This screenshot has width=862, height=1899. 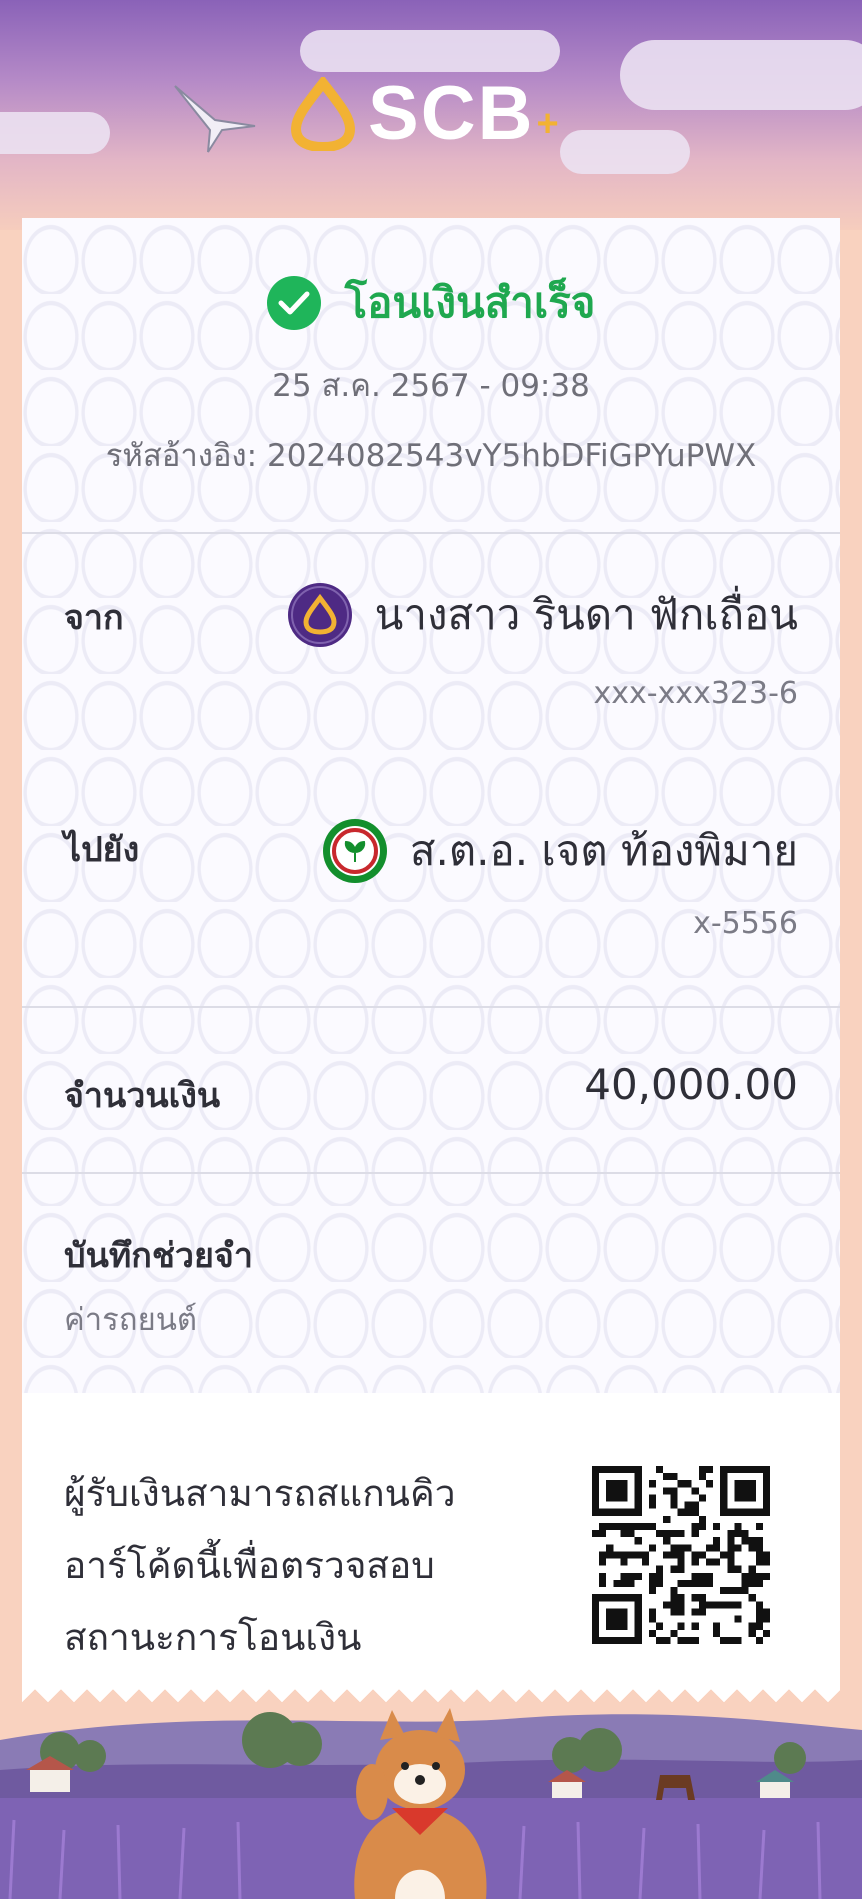 I want to click on qr-instruction-line: สถานะการโอนเงิน, so click(x=213, y=1637).